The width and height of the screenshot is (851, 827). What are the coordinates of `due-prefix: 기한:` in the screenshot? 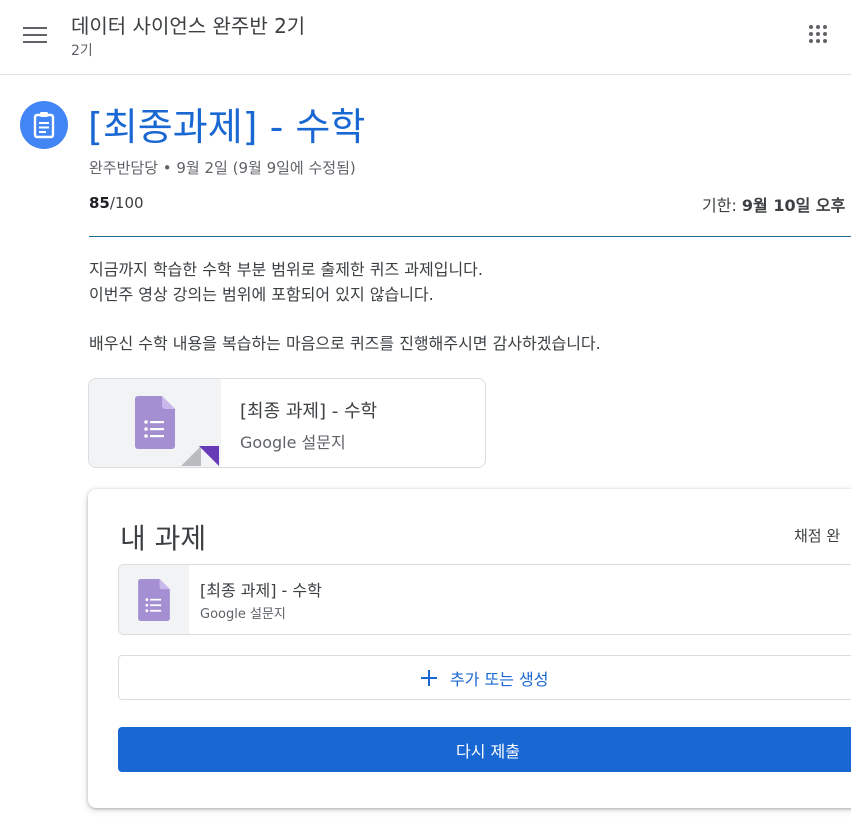 It's located at (722, 205).